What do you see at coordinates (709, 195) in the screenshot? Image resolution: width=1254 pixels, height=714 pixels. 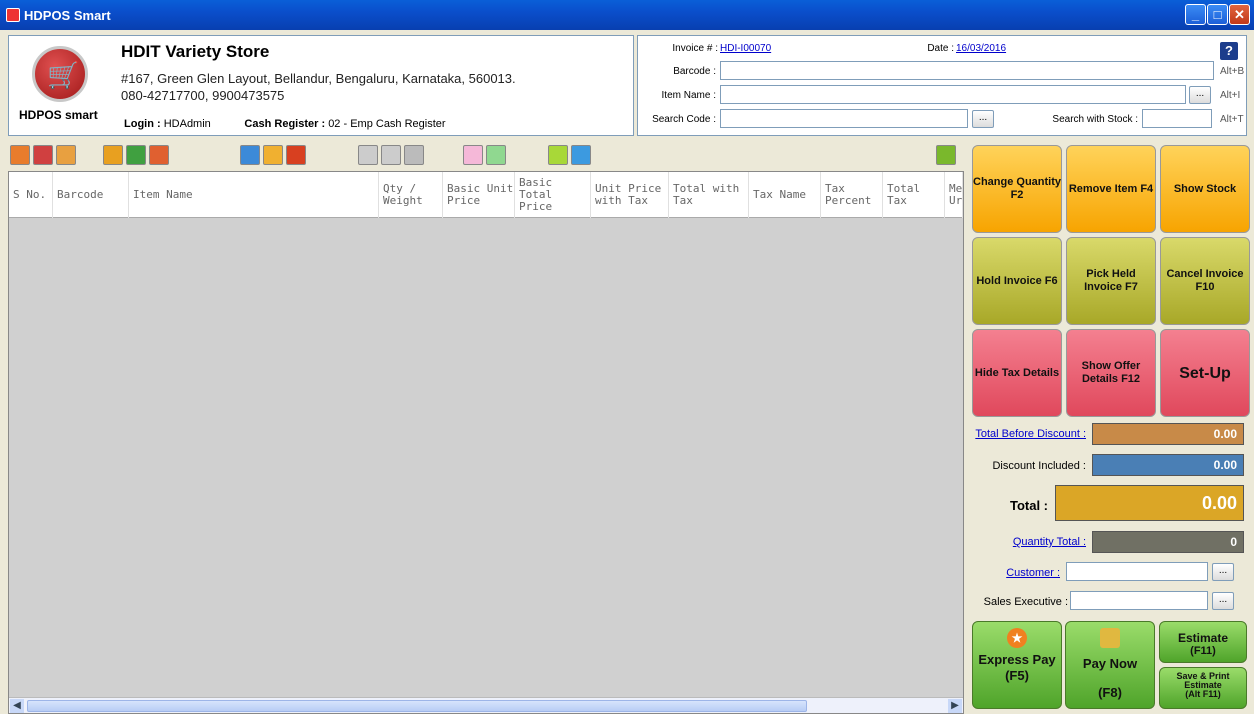 I see `col-total-tax: Total with Tax` at bounding box center [709, 195].